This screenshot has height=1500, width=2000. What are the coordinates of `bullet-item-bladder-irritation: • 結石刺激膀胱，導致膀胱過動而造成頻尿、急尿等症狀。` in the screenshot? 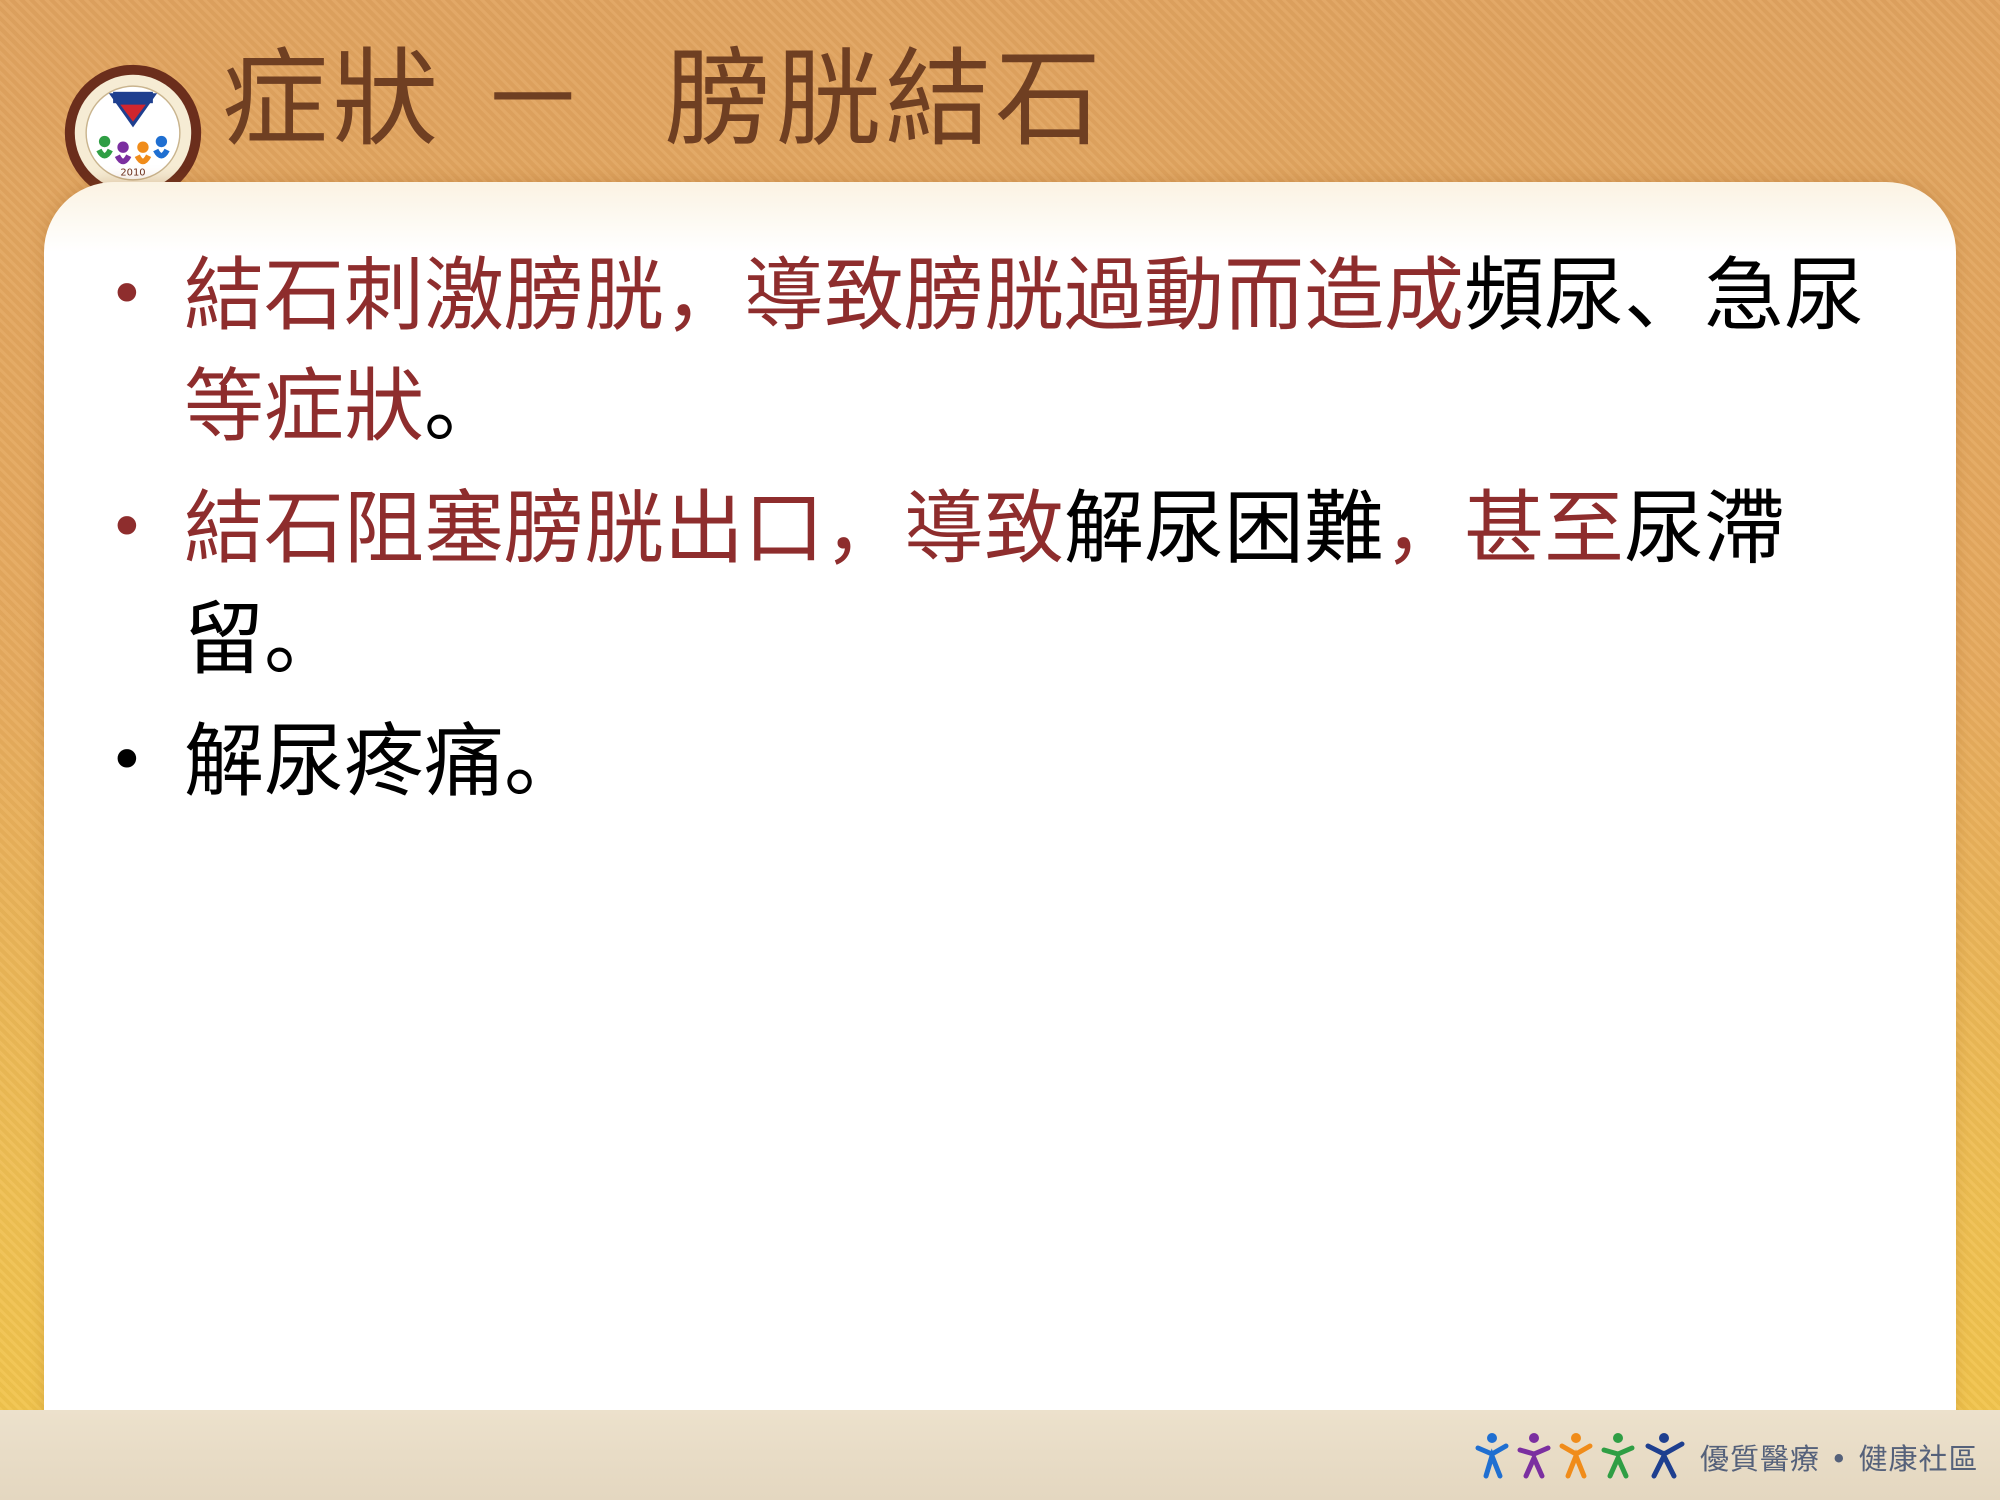 It's located at (994, 351).